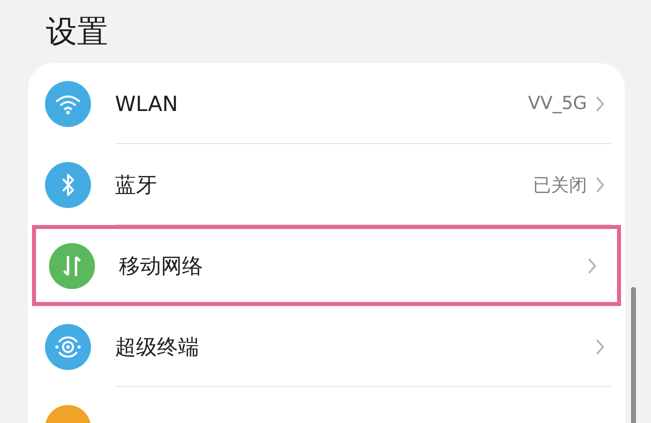 The image size is (651, 423). What do you see at coordinates (77, 32) in the screenshot?
I see `page-title: 设置` at bounding box center [77, 32].